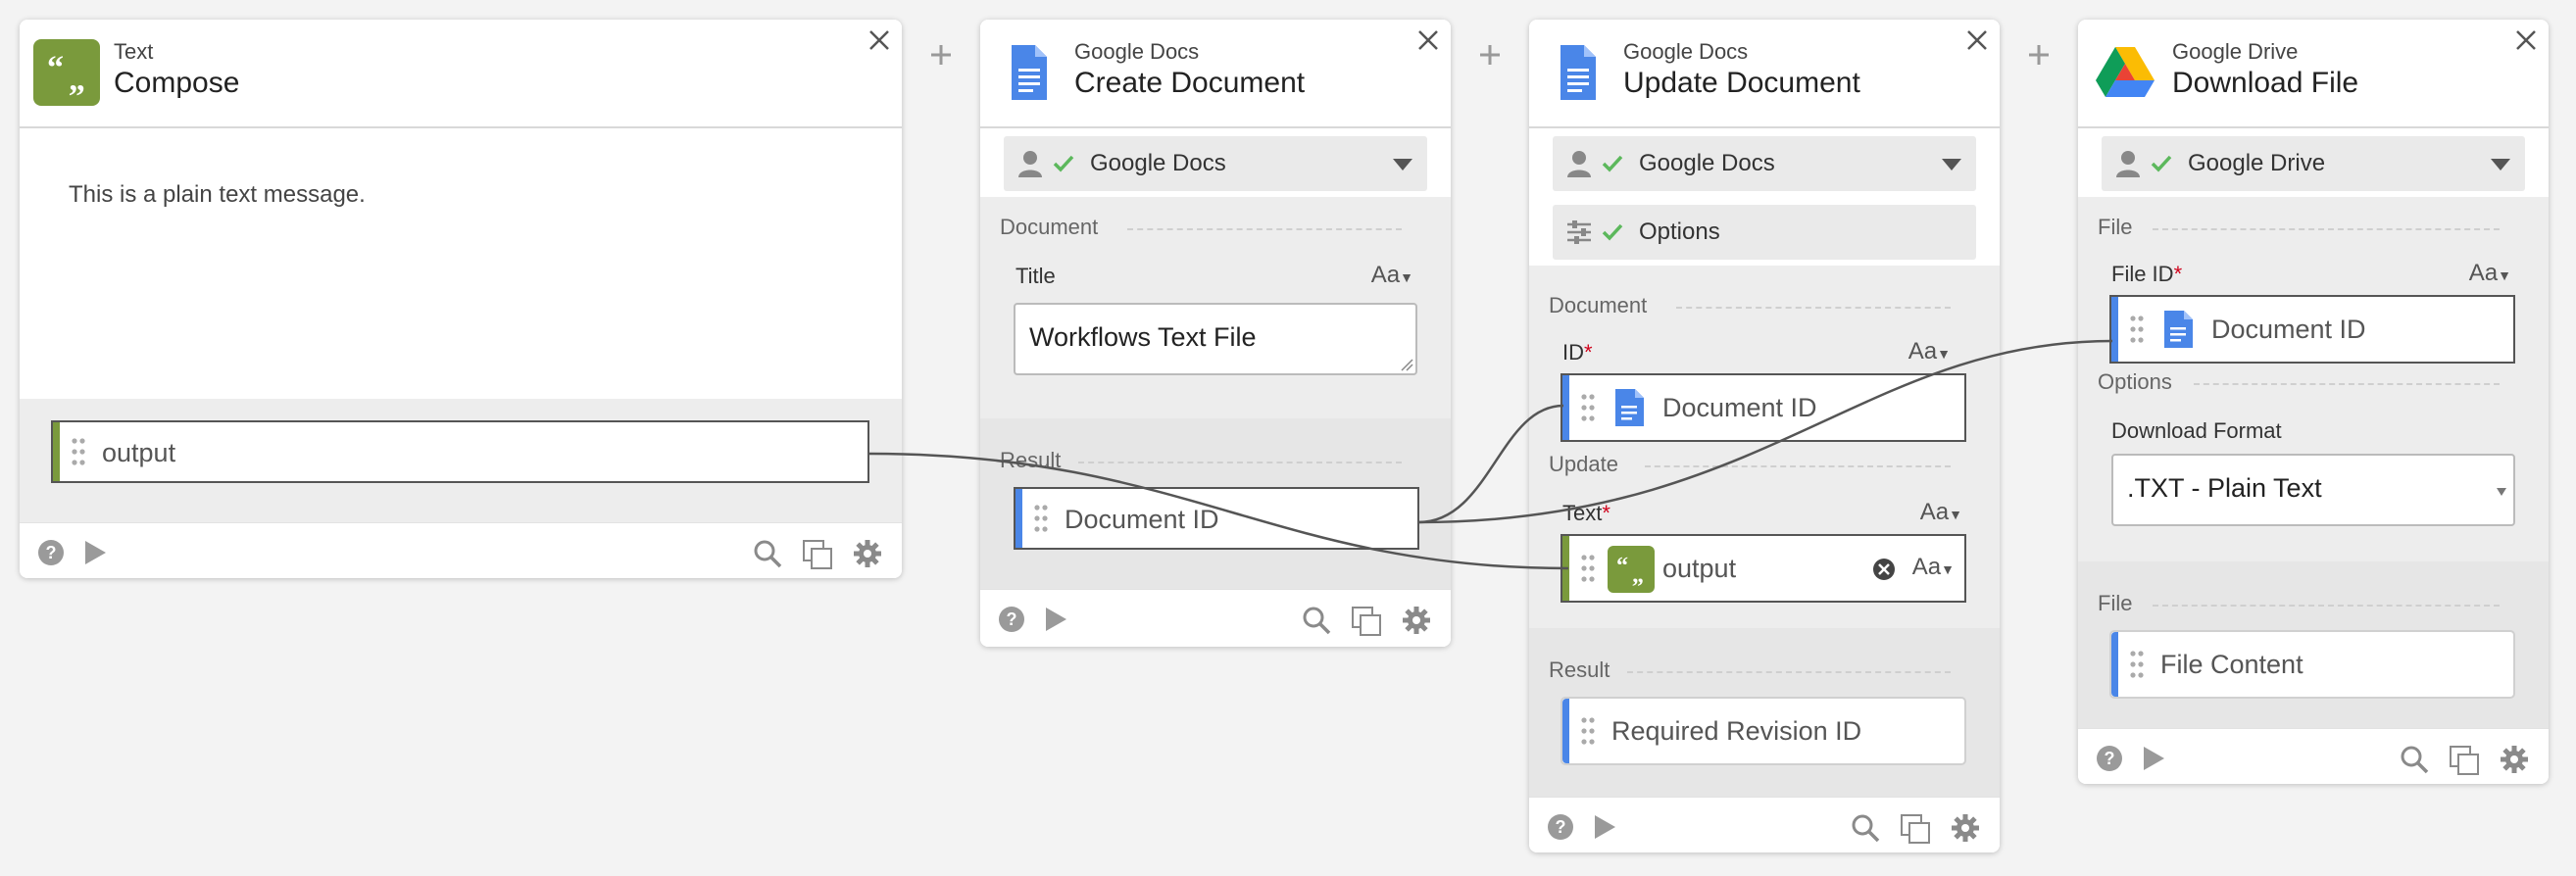  Describe the element at coordinates (1739, 408) in the screenshot. I see `id-value: Document ID` at that location.